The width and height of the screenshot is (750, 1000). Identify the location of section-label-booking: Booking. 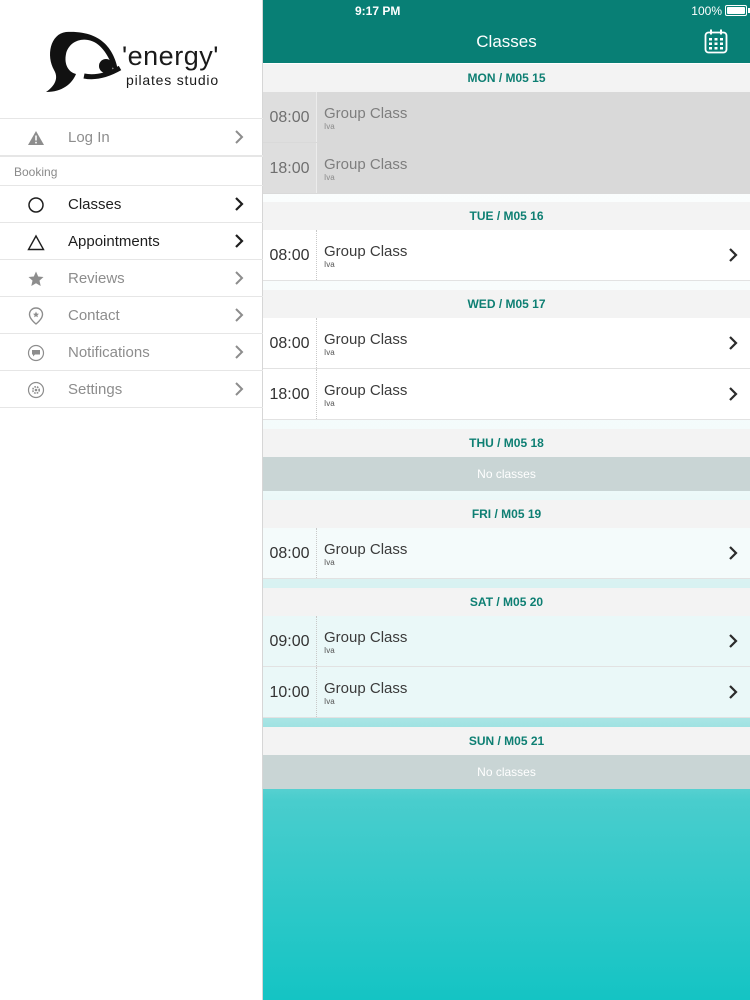
(36, 172).